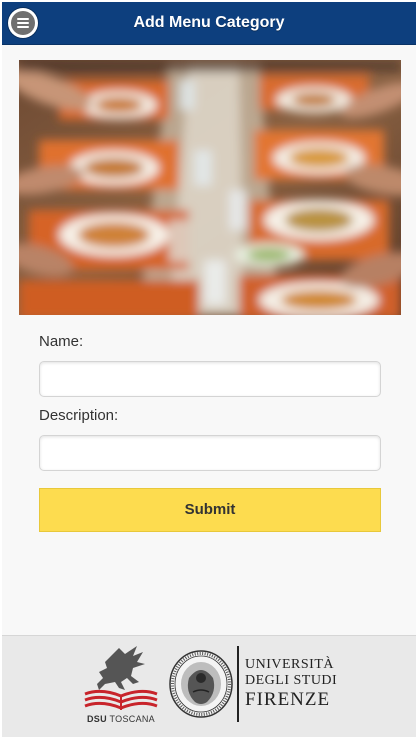 The width and height of the screenshot is (418, 739). Describe the element at coordinates (201, 684) in the screenshot. I see `university-seal-icon` at that location.